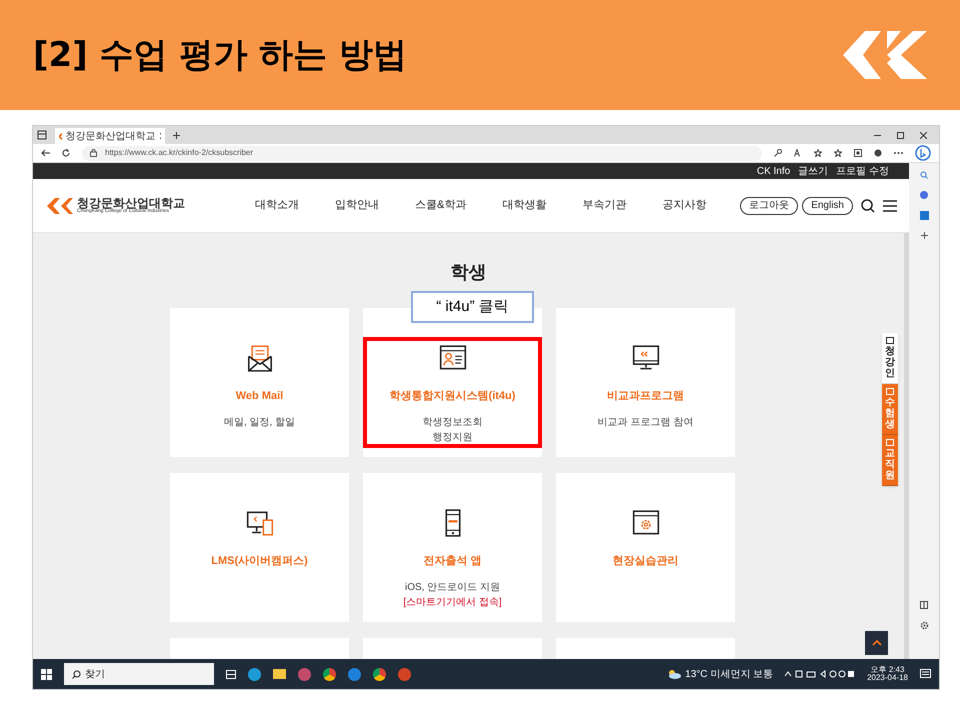  What do you see at coordinates (357, 205) in the screenshot?
I see `nav-link: 입학안내` at bounding box center [357, 205].